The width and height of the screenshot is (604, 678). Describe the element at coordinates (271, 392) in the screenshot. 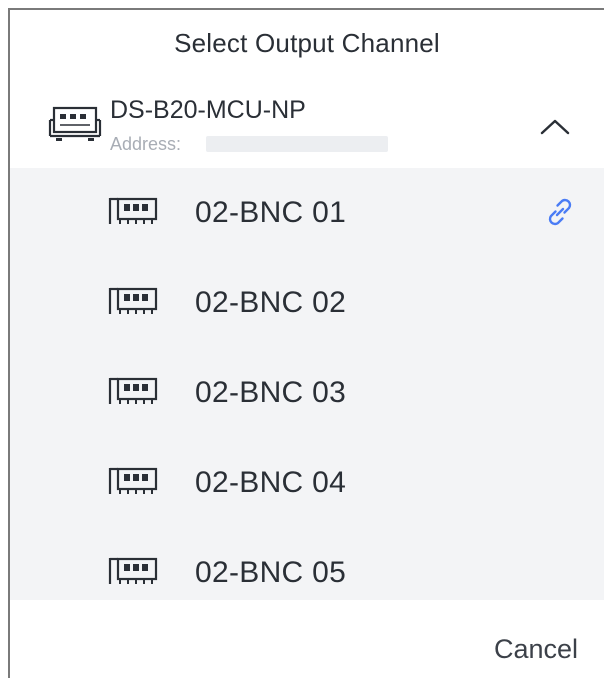

I see `channel-label: 02-BNC 03` at that location.